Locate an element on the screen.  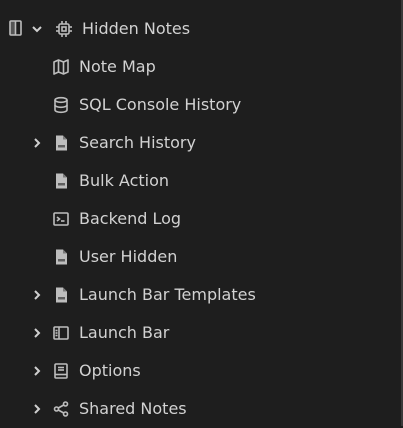
tree-item-label: Search History is located at coordinates (137, 142).